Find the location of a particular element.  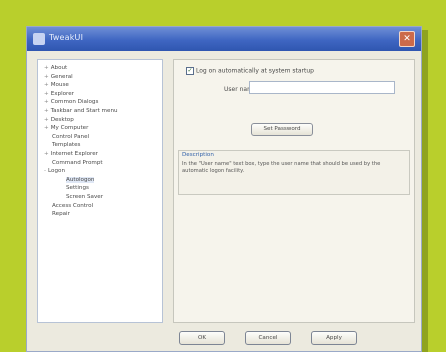

tree-item-label: Repair is located at coordinates (61, 214).